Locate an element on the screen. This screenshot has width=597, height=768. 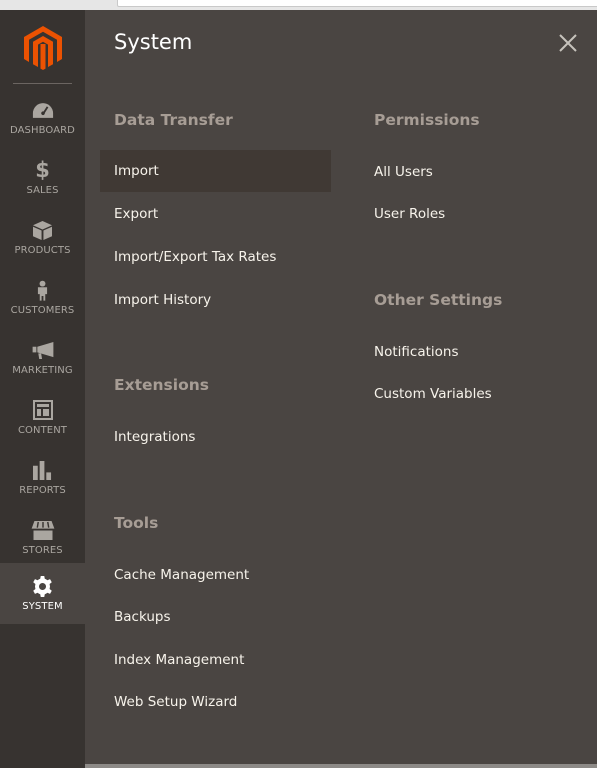
sidebar-item-stores: STORES is located at coordinates (42, 540).